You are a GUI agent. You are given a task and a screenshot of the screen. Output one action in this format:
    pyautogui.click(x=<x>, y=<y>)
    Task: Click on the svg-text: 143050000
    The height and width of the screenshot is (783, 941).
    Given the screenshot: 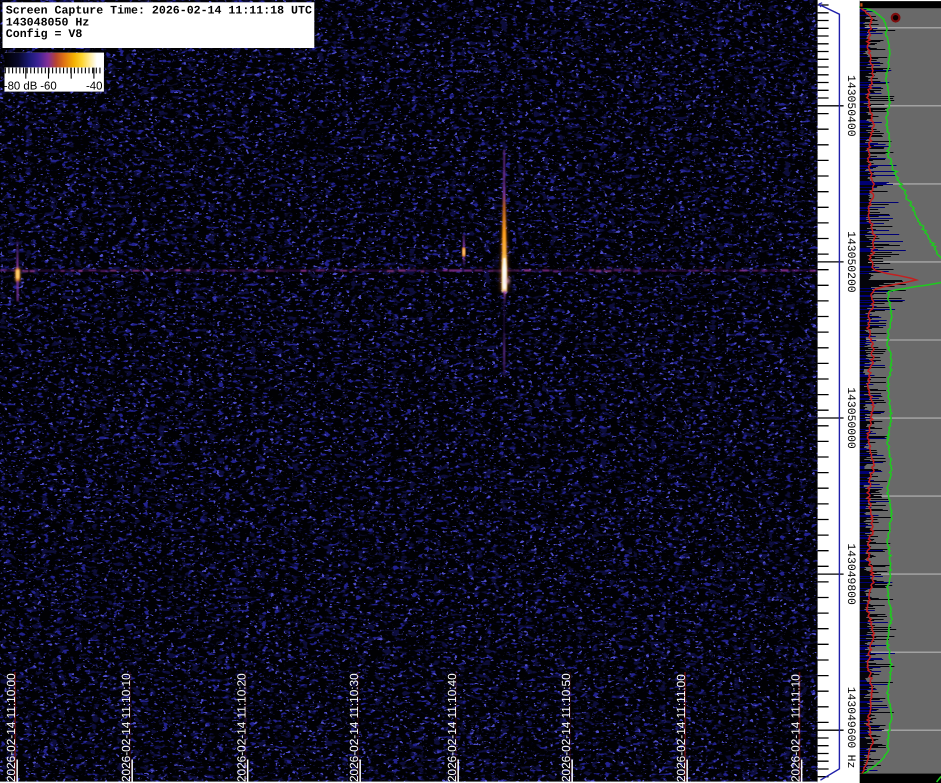 What is the action you would take?
    pyautogui.click(x=850, y=418)
    